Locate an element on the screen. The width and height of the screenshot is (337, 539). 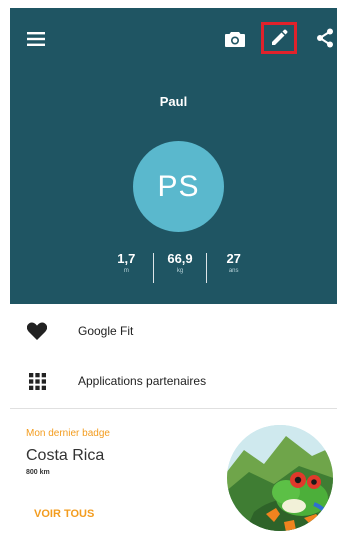
stat-weight-unit: kg is located at coordinates (180, 271).